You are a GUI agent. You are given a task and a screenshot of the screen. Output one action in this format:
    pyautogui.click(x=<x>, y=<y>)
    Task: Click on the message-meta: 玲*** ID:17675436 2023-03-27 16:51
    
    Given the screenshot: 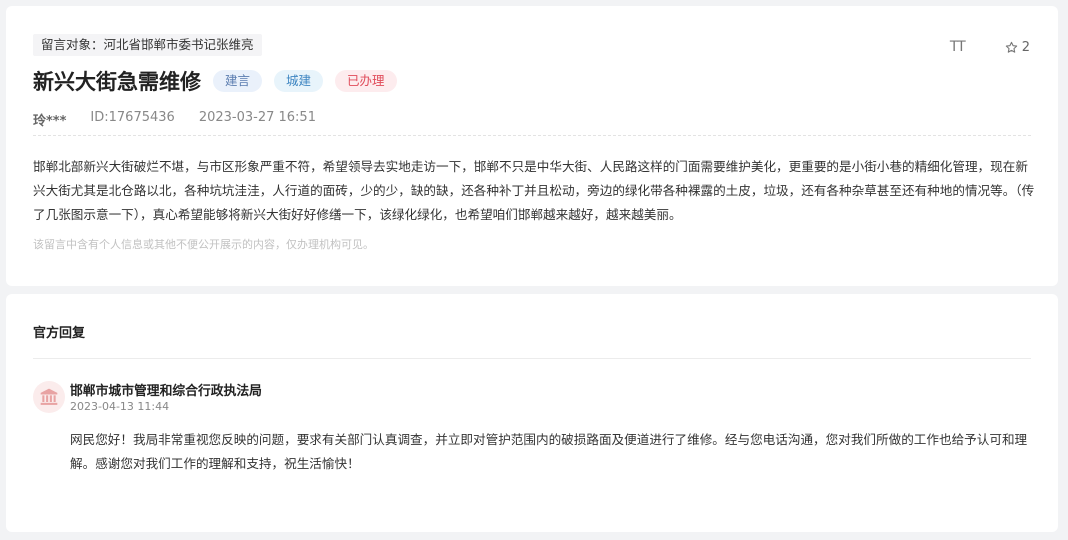 What is the action you would take?
    pyautogui.click(x=174, y=119)
    